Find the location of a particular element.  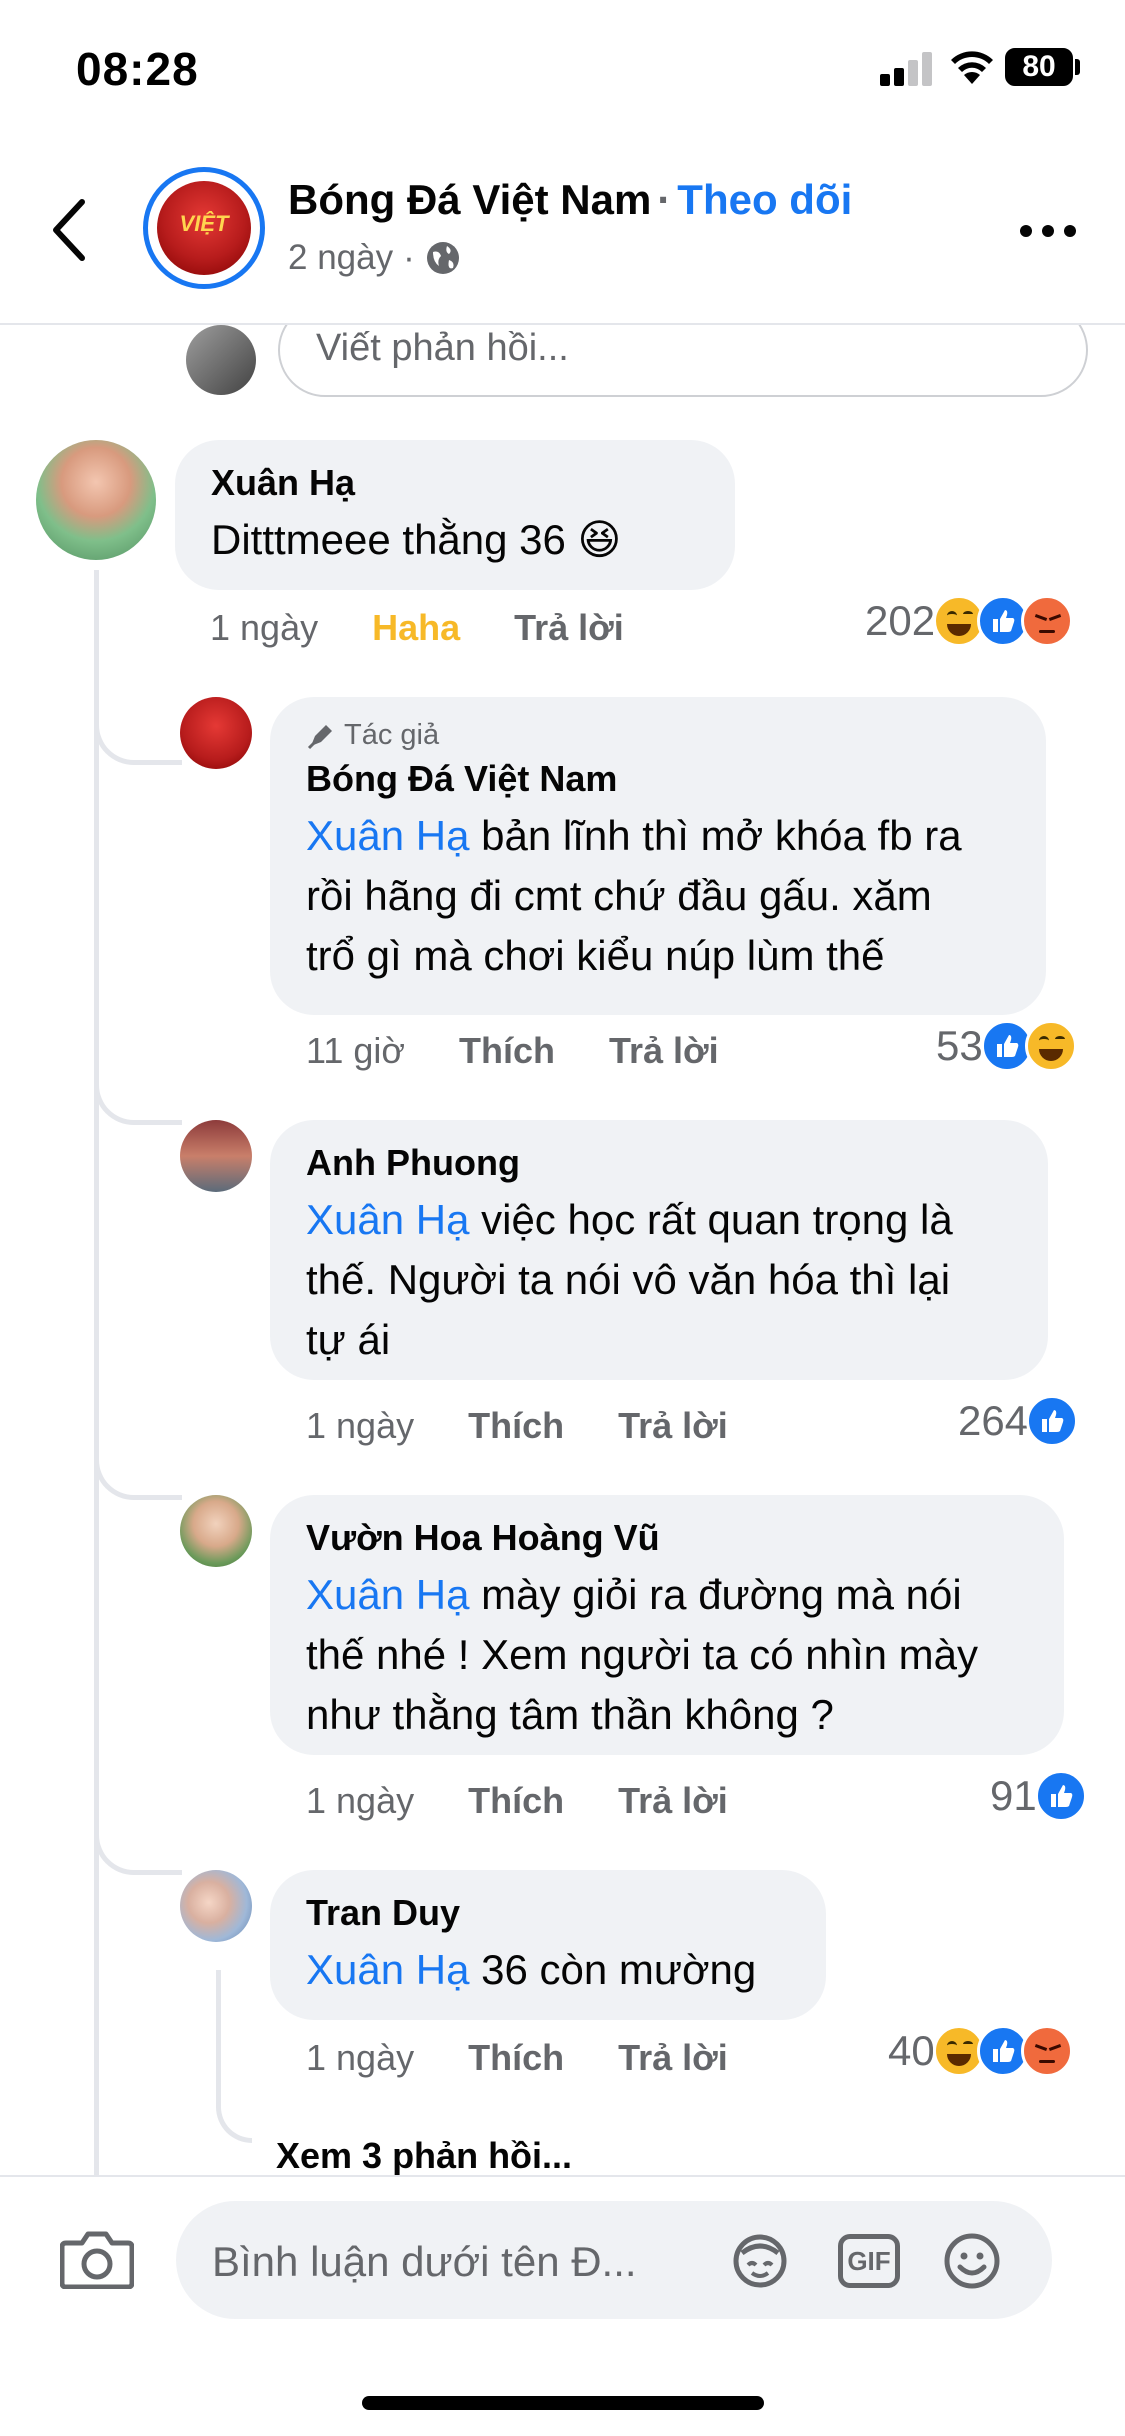

page-avatar: VIỆT is located at coordinates (204, 228).